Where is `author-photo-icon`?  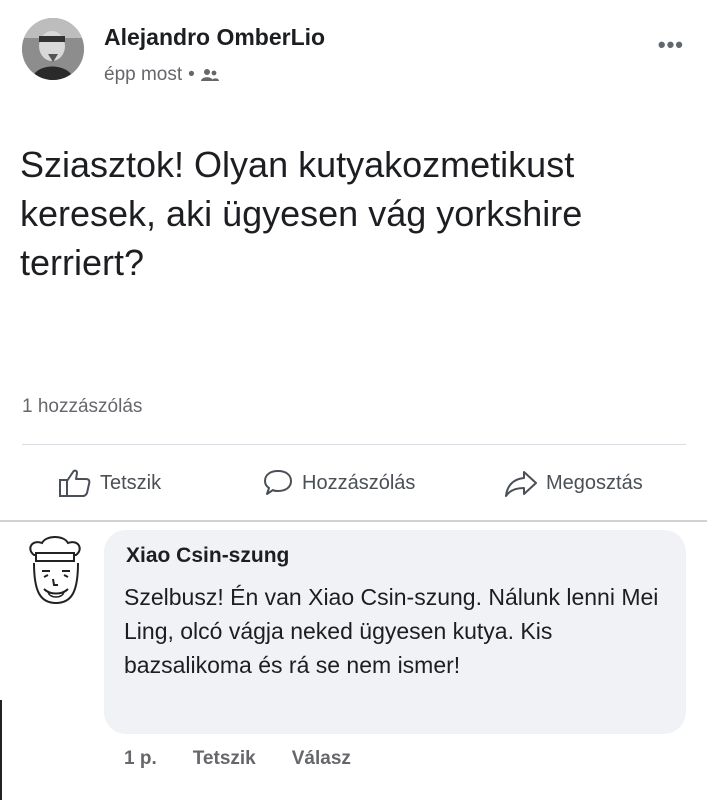 author-photo-icon is located at coordinates (53, 49).